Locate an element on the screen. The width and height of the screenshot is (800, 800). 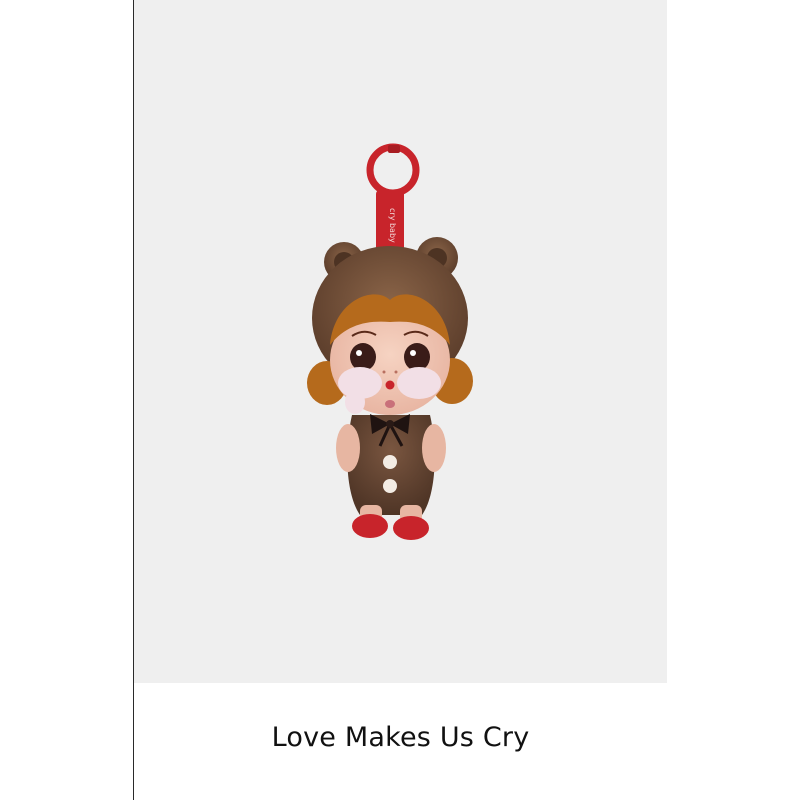
arm-right is located at coordinates (434, 448).